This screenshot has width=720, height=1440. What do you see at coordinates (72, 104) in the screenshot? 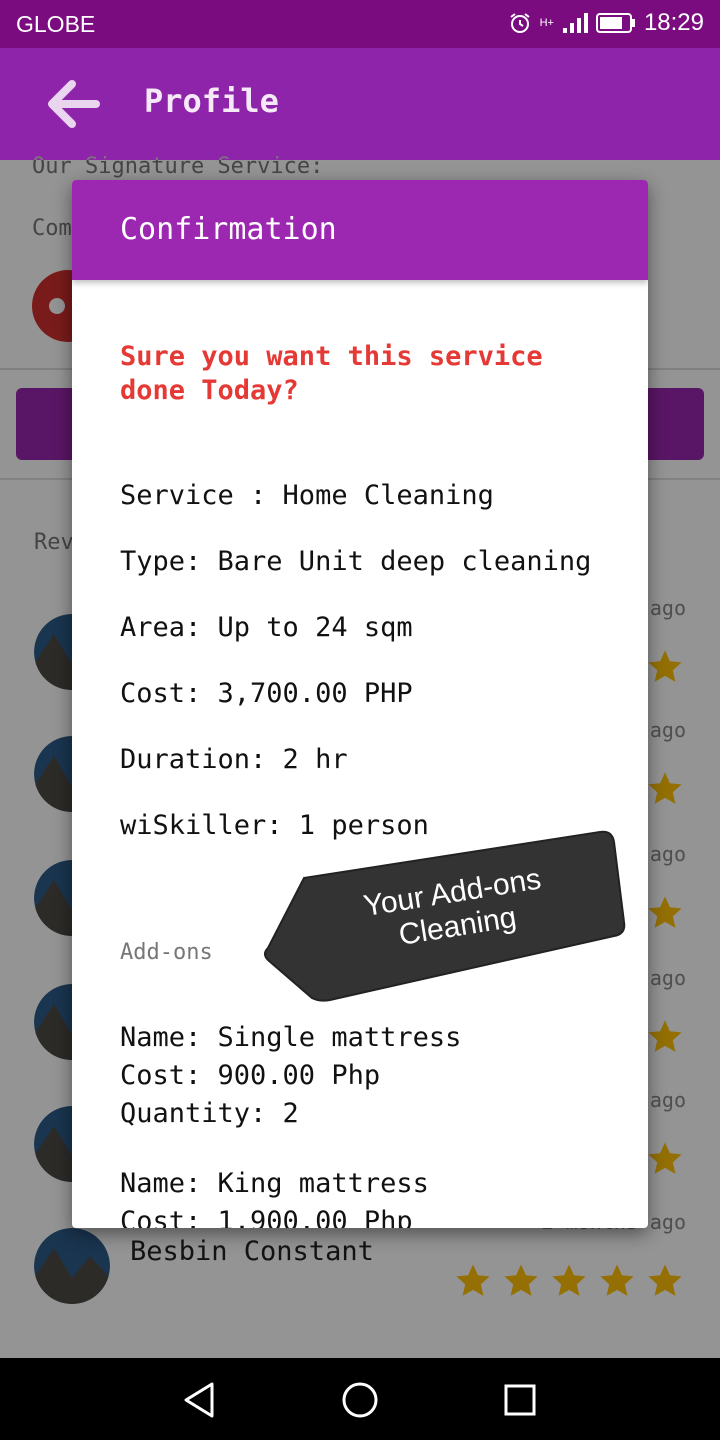
I see `arrow-left-icon` at bounding box center [72, 104].